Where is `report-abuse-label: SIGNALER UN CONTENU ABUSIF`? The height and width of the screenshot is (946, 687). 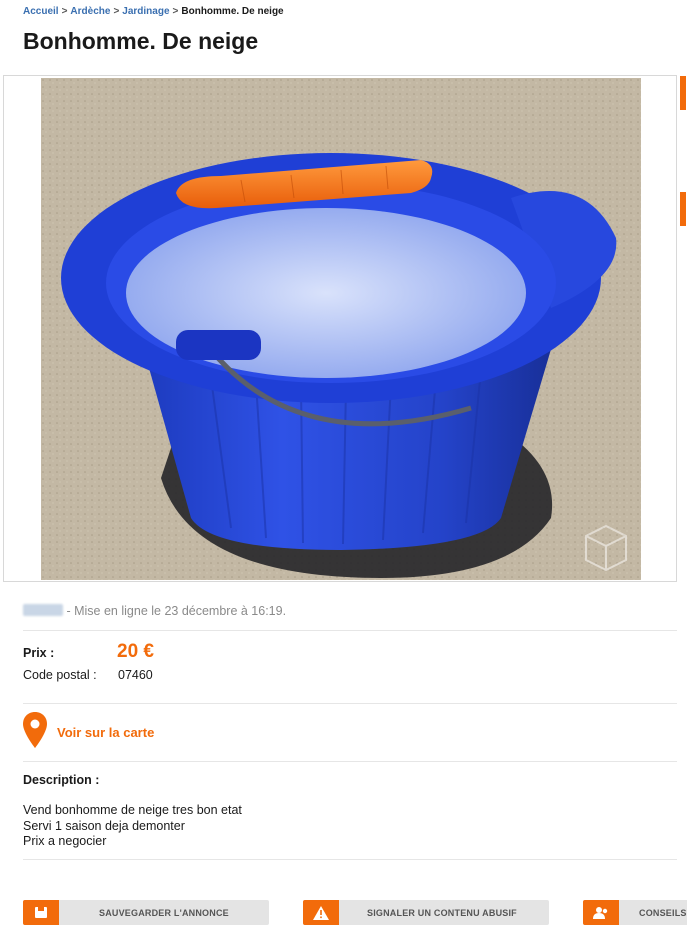
report-abuse-label: SIGNALER UN CONTENU ABUSIF is located at coordinates (442, 912).